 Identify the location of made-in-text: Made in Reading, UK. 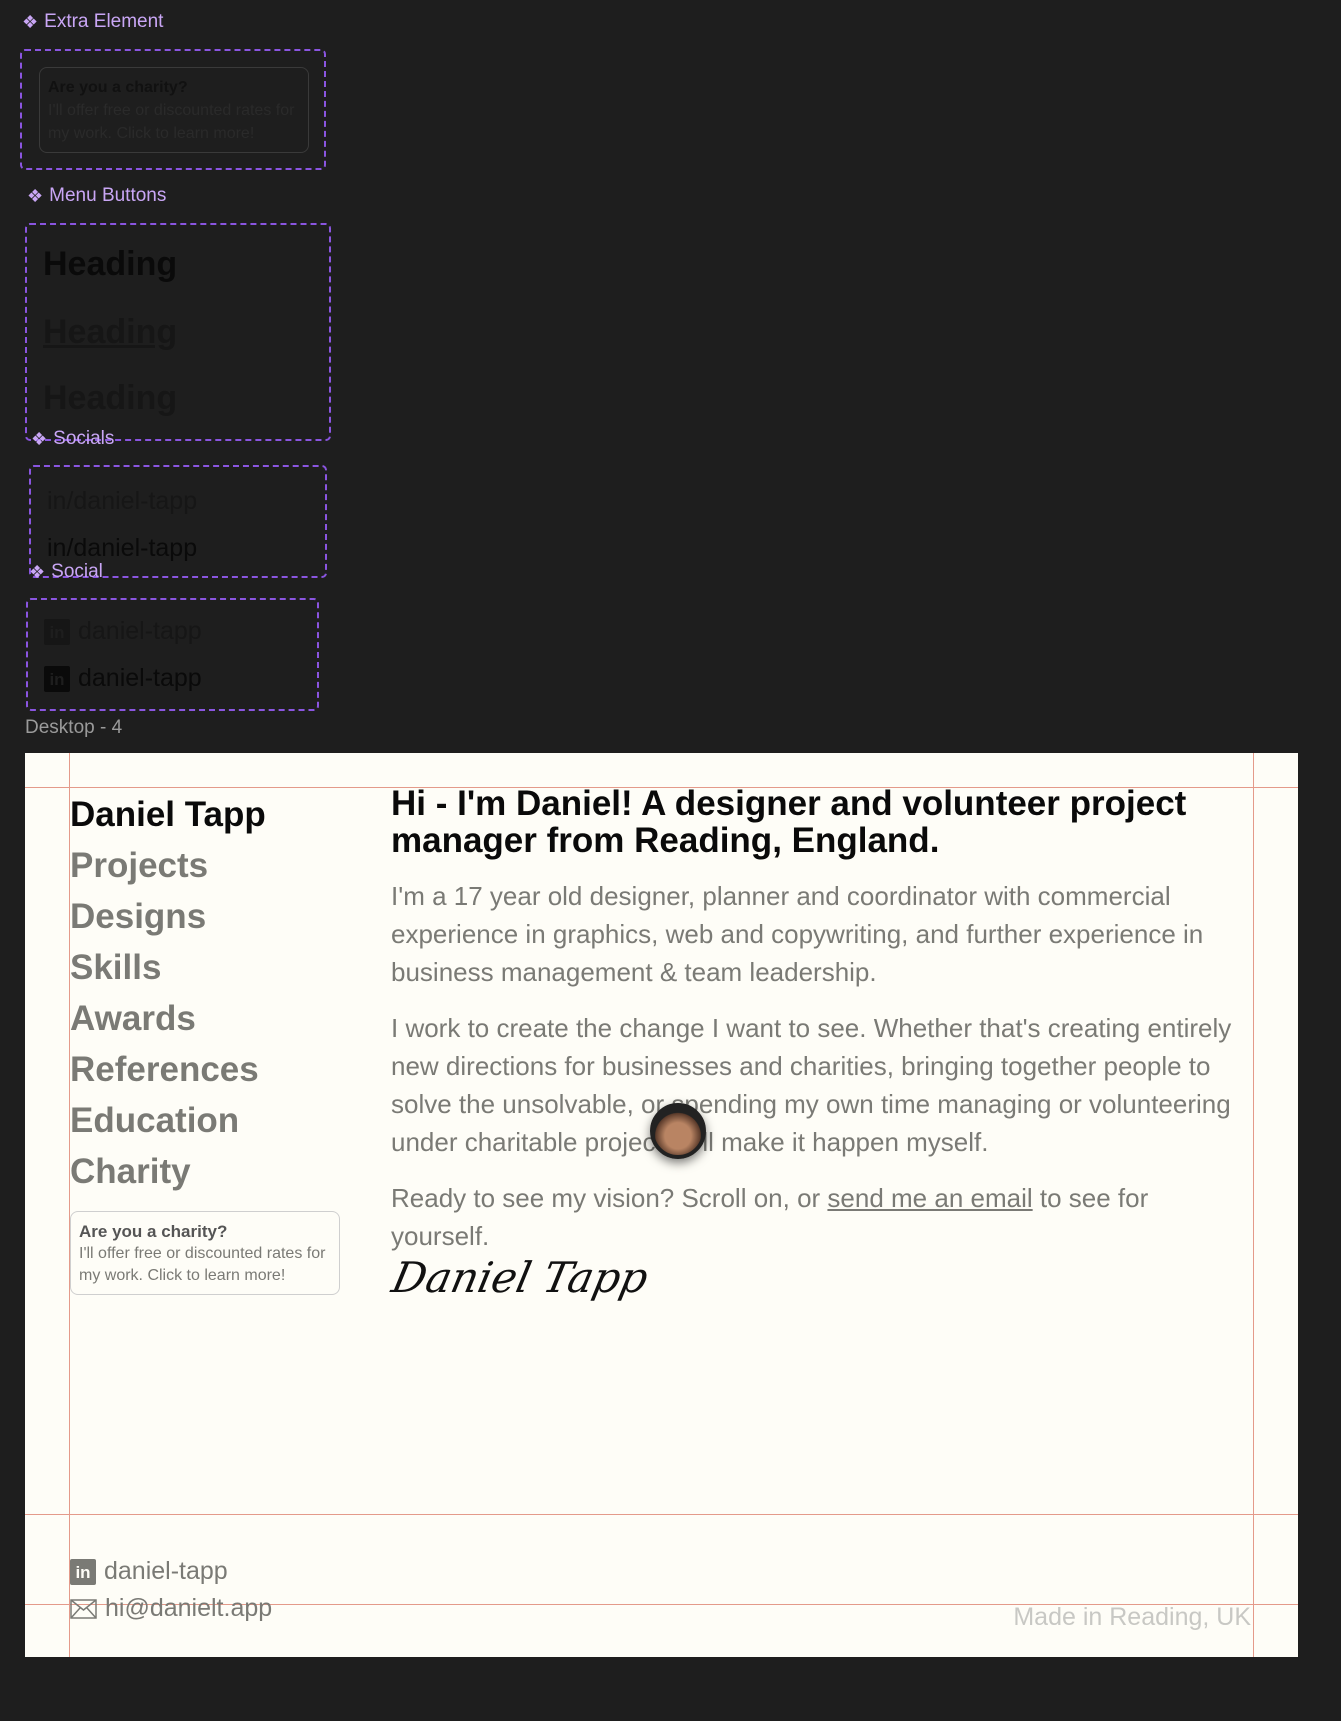
(1132, 1617).